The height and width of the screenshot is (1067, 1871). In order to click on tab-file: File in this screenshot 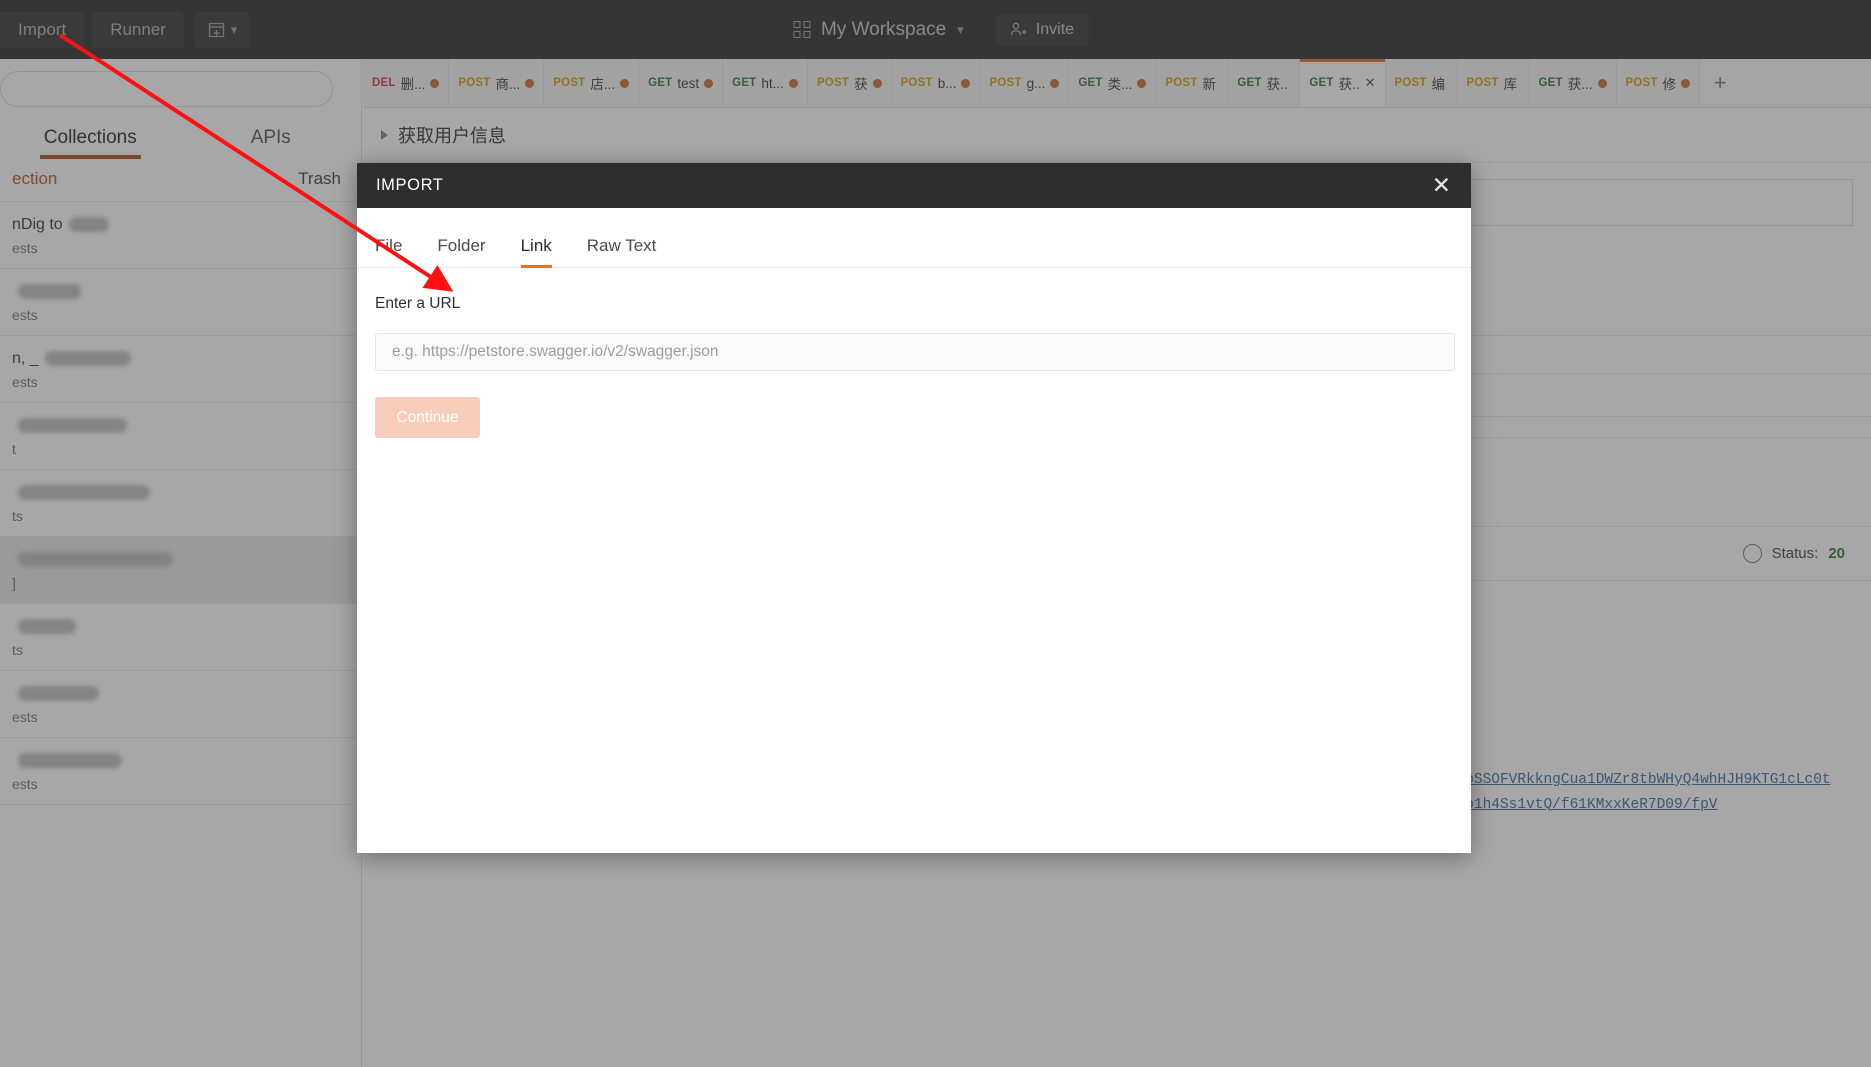, I will do `click(388, 251)`.